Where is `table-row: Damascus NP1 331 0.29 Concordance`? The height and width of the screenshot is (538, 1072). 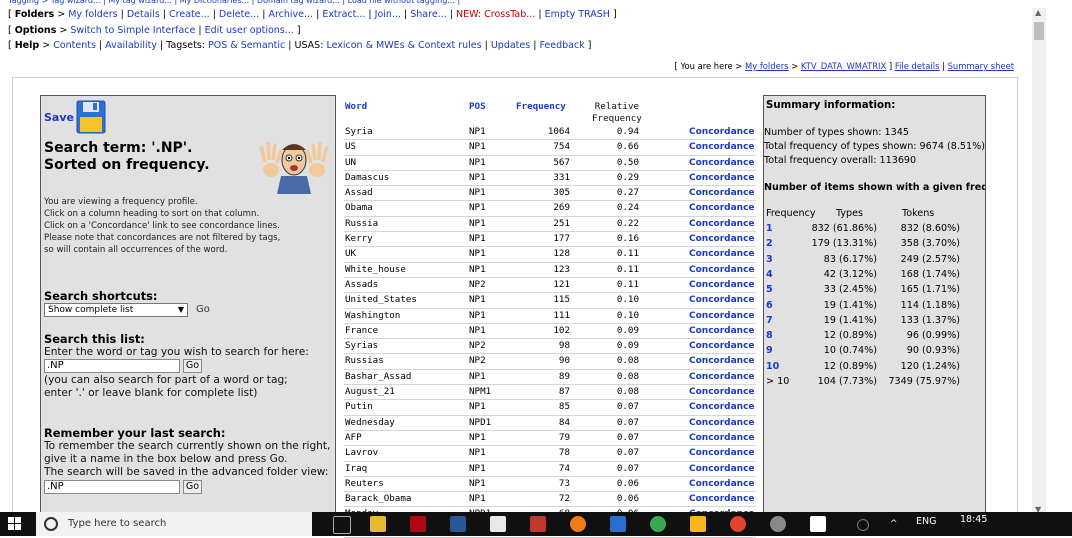
table-row: Damascus NP1 331 0.29 Concordance is located at coordinates (550, 179).